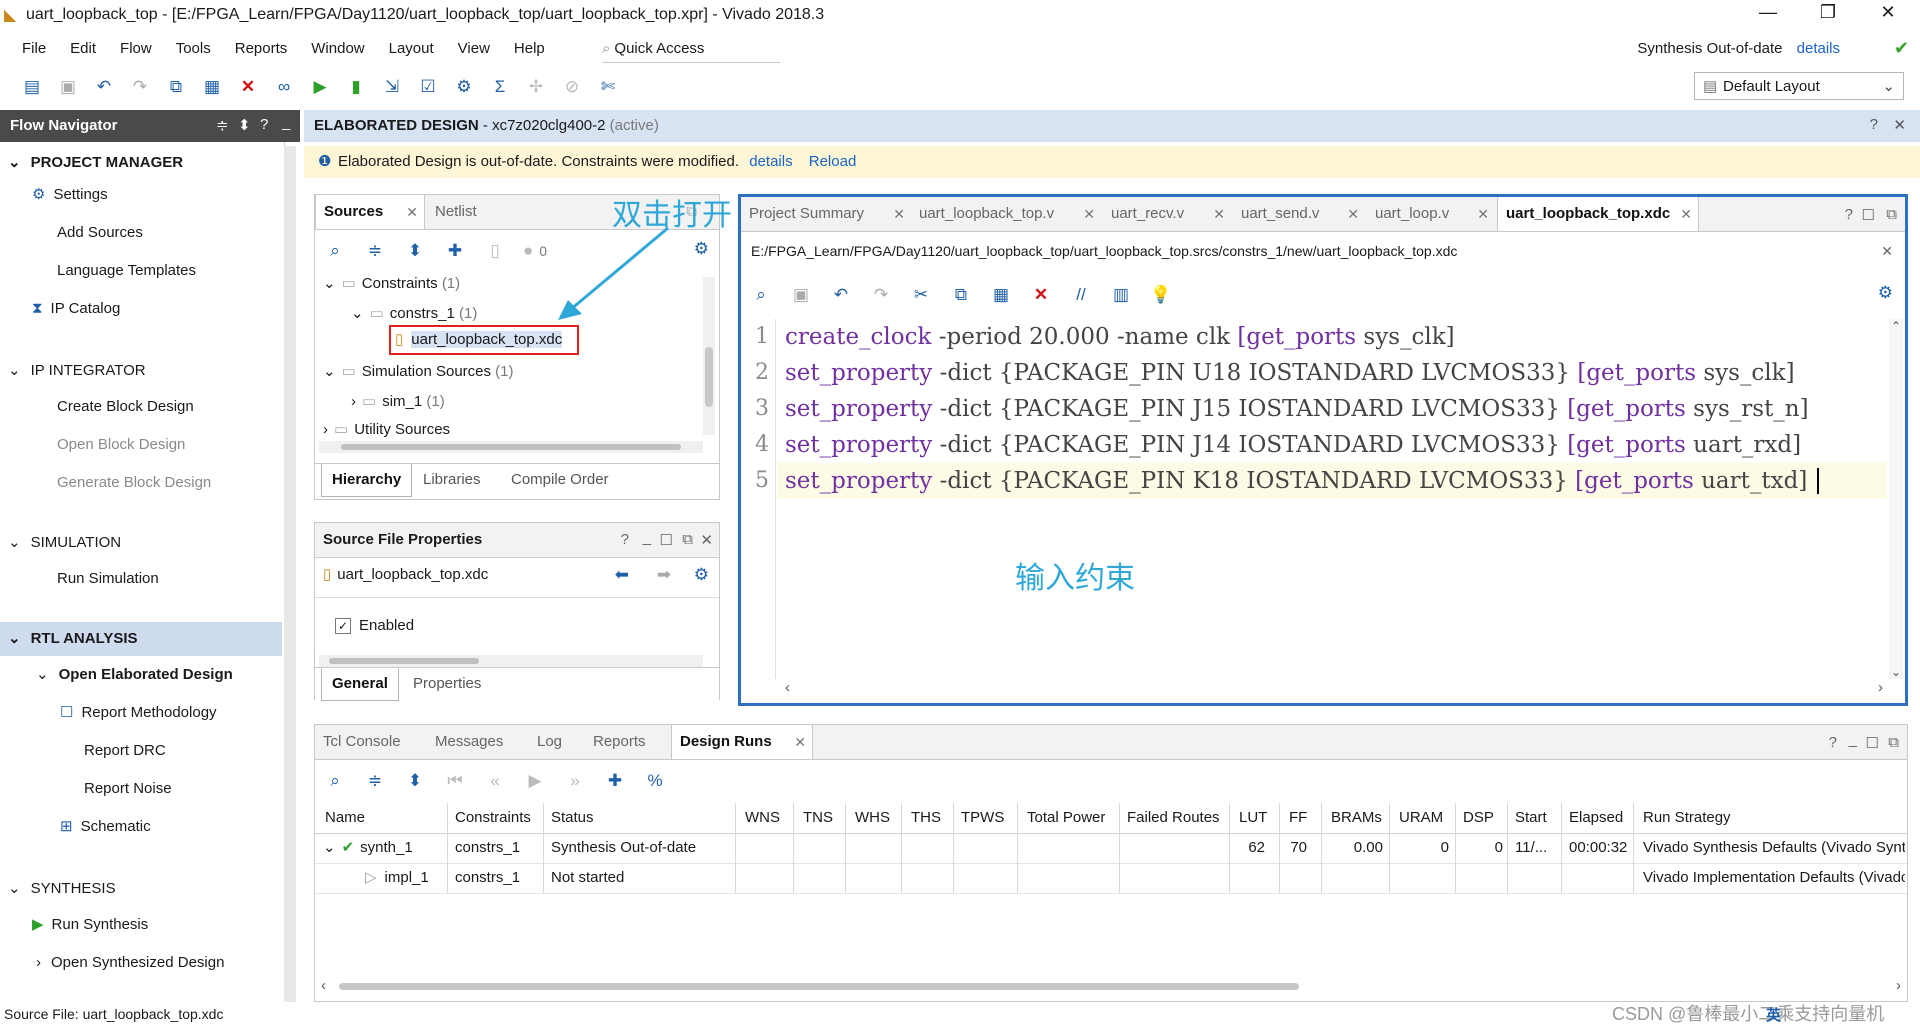  What do you see at coordinates (1768, 12) in the screenshot?
I see `minimize-button: —` at bounding box center [1768, 12].